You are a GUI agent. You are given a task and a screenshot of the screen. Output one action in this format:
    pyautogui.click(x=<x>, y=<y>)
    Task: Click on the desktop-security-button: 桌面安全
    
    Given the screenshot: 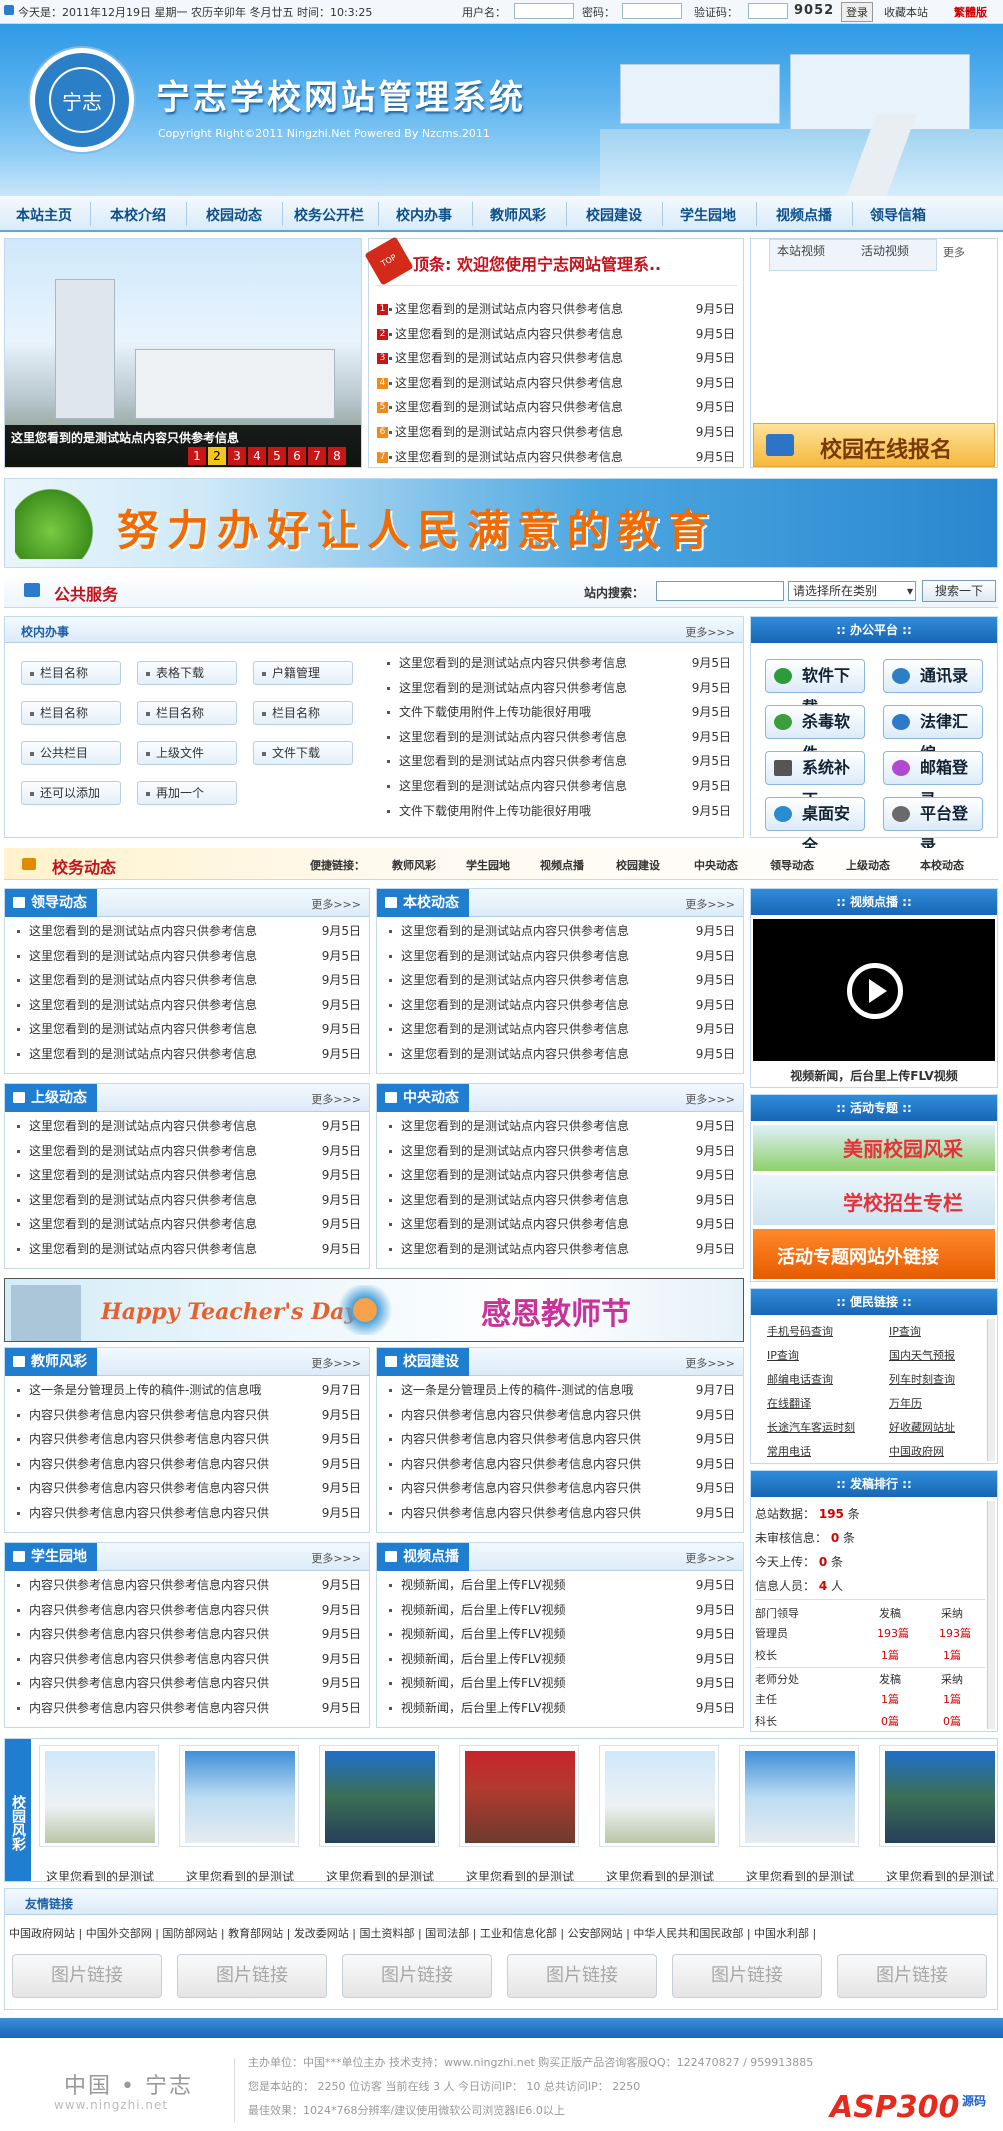 What is the action you would take?
    pyautogui.click(x=815, y=826)
    